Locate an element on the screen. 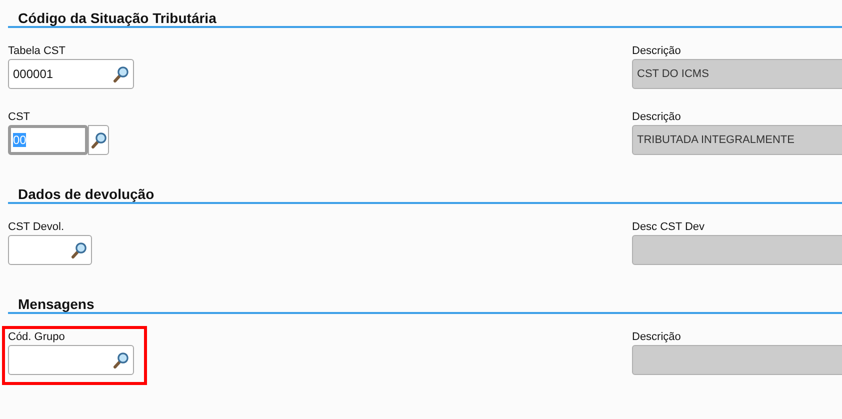 This screenshot has height=419, width=842. field-label: CST is located at coordinates (19, 117).